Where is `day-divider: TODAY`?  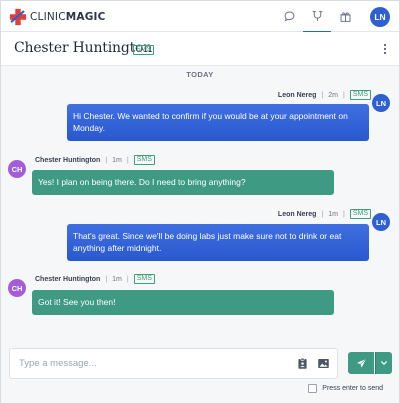 day-divider: TODAY is located at coordinates (200, 74).